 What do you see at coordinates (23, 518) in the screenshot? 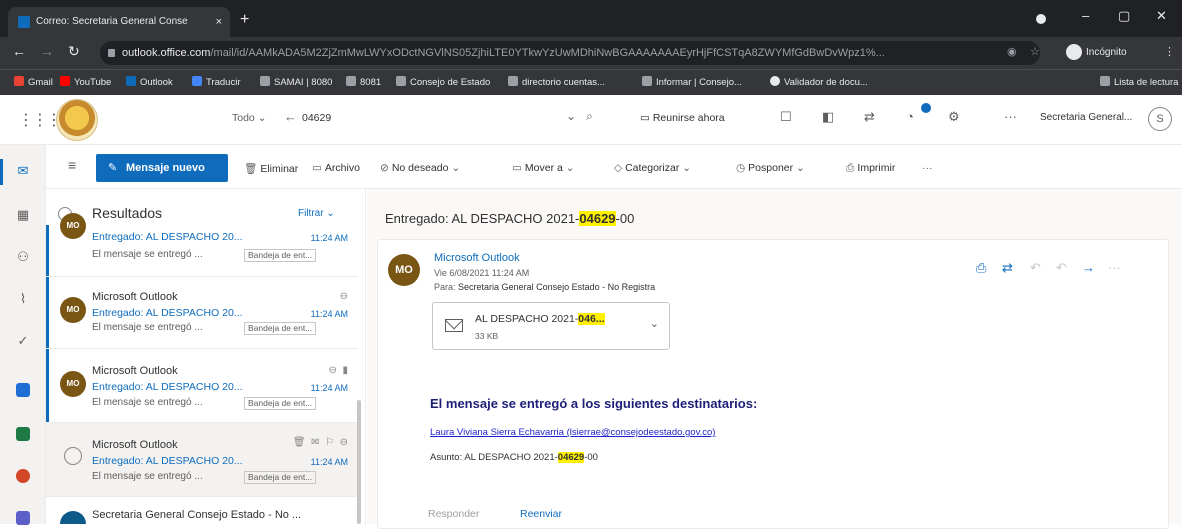
I see `teams-app-icon` at bounding box center [23, 518].